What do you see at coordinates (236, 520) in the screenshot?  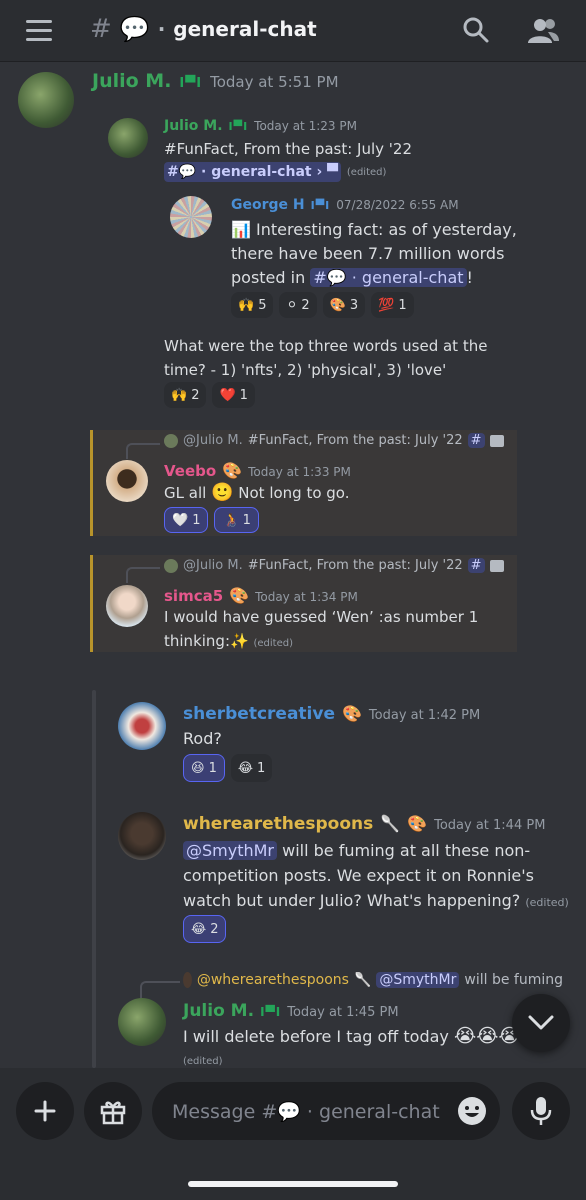 I see `reaction-chip: 🧑‍🦽 1` at bounding box center [236, 520].